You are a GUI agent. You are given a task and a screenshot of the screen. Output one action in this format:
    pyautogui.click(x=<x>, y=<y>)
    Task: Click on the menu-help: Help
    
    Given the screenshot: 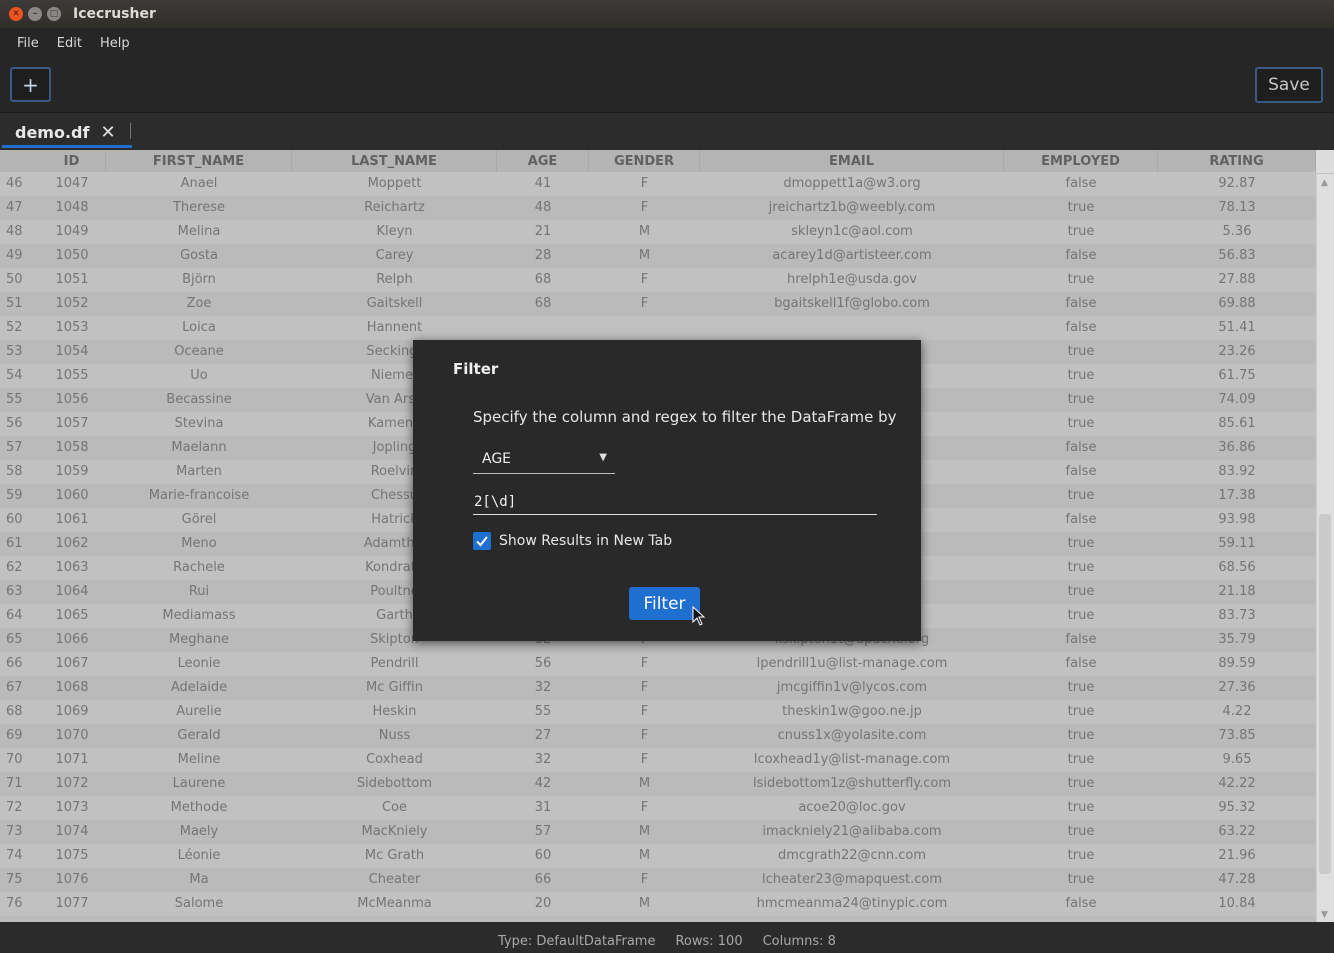 What is the action you would take?
    pyautogui.click(x=115, y=43)
    